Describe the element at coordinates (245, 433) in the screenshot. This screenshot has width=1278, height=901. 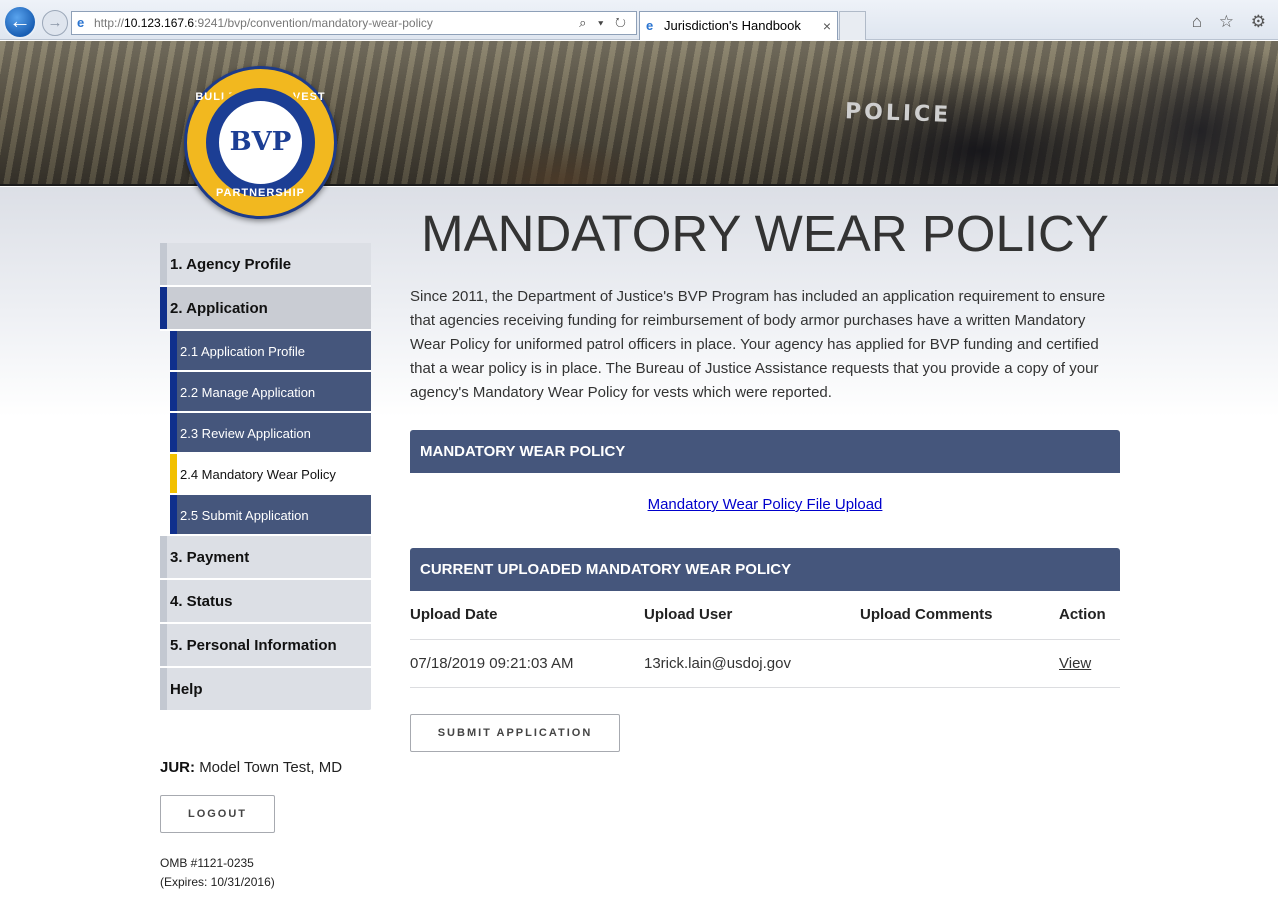
I see `sidebar-item-label: 2.3 Review Application` at that location.